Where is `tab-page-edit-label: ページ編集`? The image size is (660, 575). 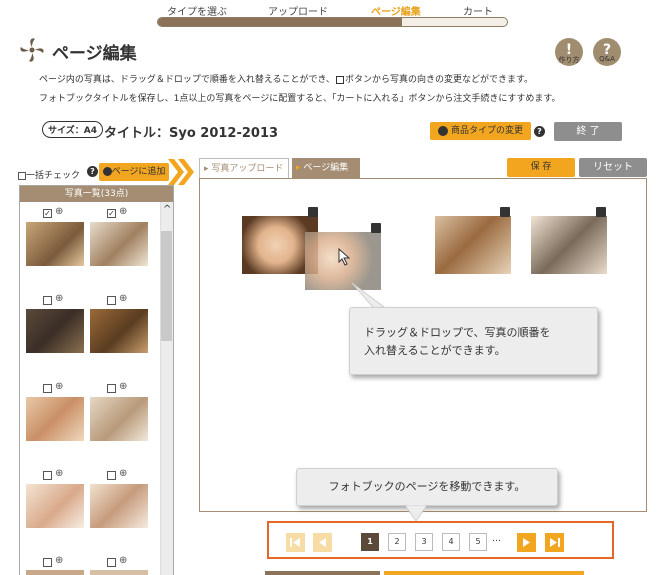
tab-page-edit-label: ページ編集 is located at coordinates (326, 168).